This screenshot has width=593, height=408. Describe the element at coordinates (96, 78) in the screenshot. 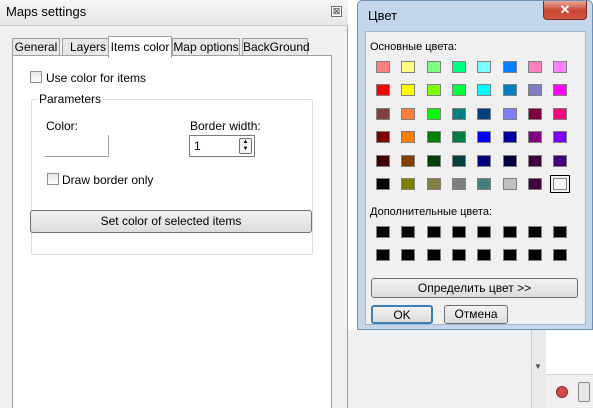

I see `use-color-label: Use color for items` at that location.